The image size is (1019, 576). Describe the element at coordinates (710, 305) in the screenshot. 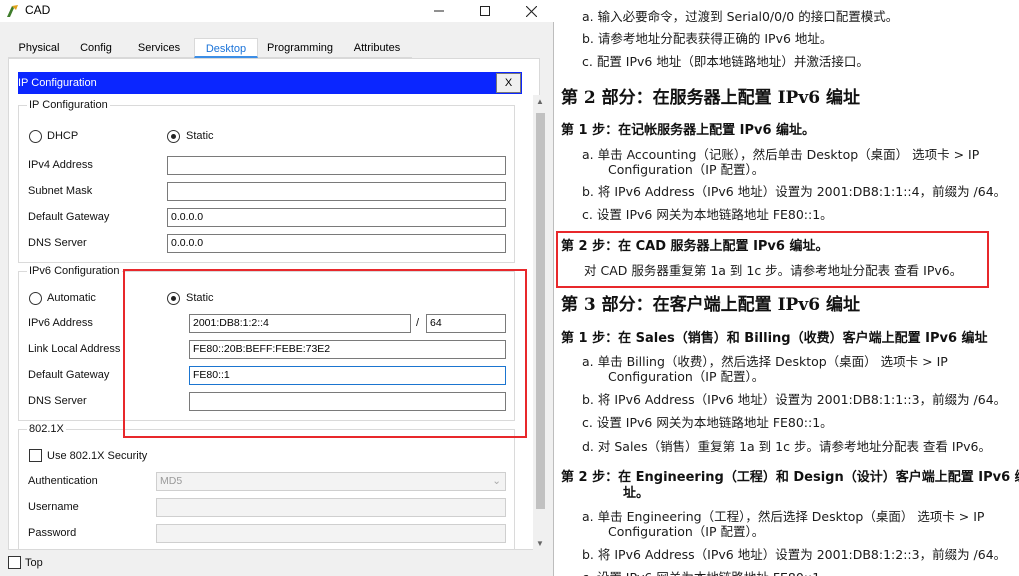

I see `doc-line: 第 3 部分：在客户端上配置 IPv6 编址` at that location.